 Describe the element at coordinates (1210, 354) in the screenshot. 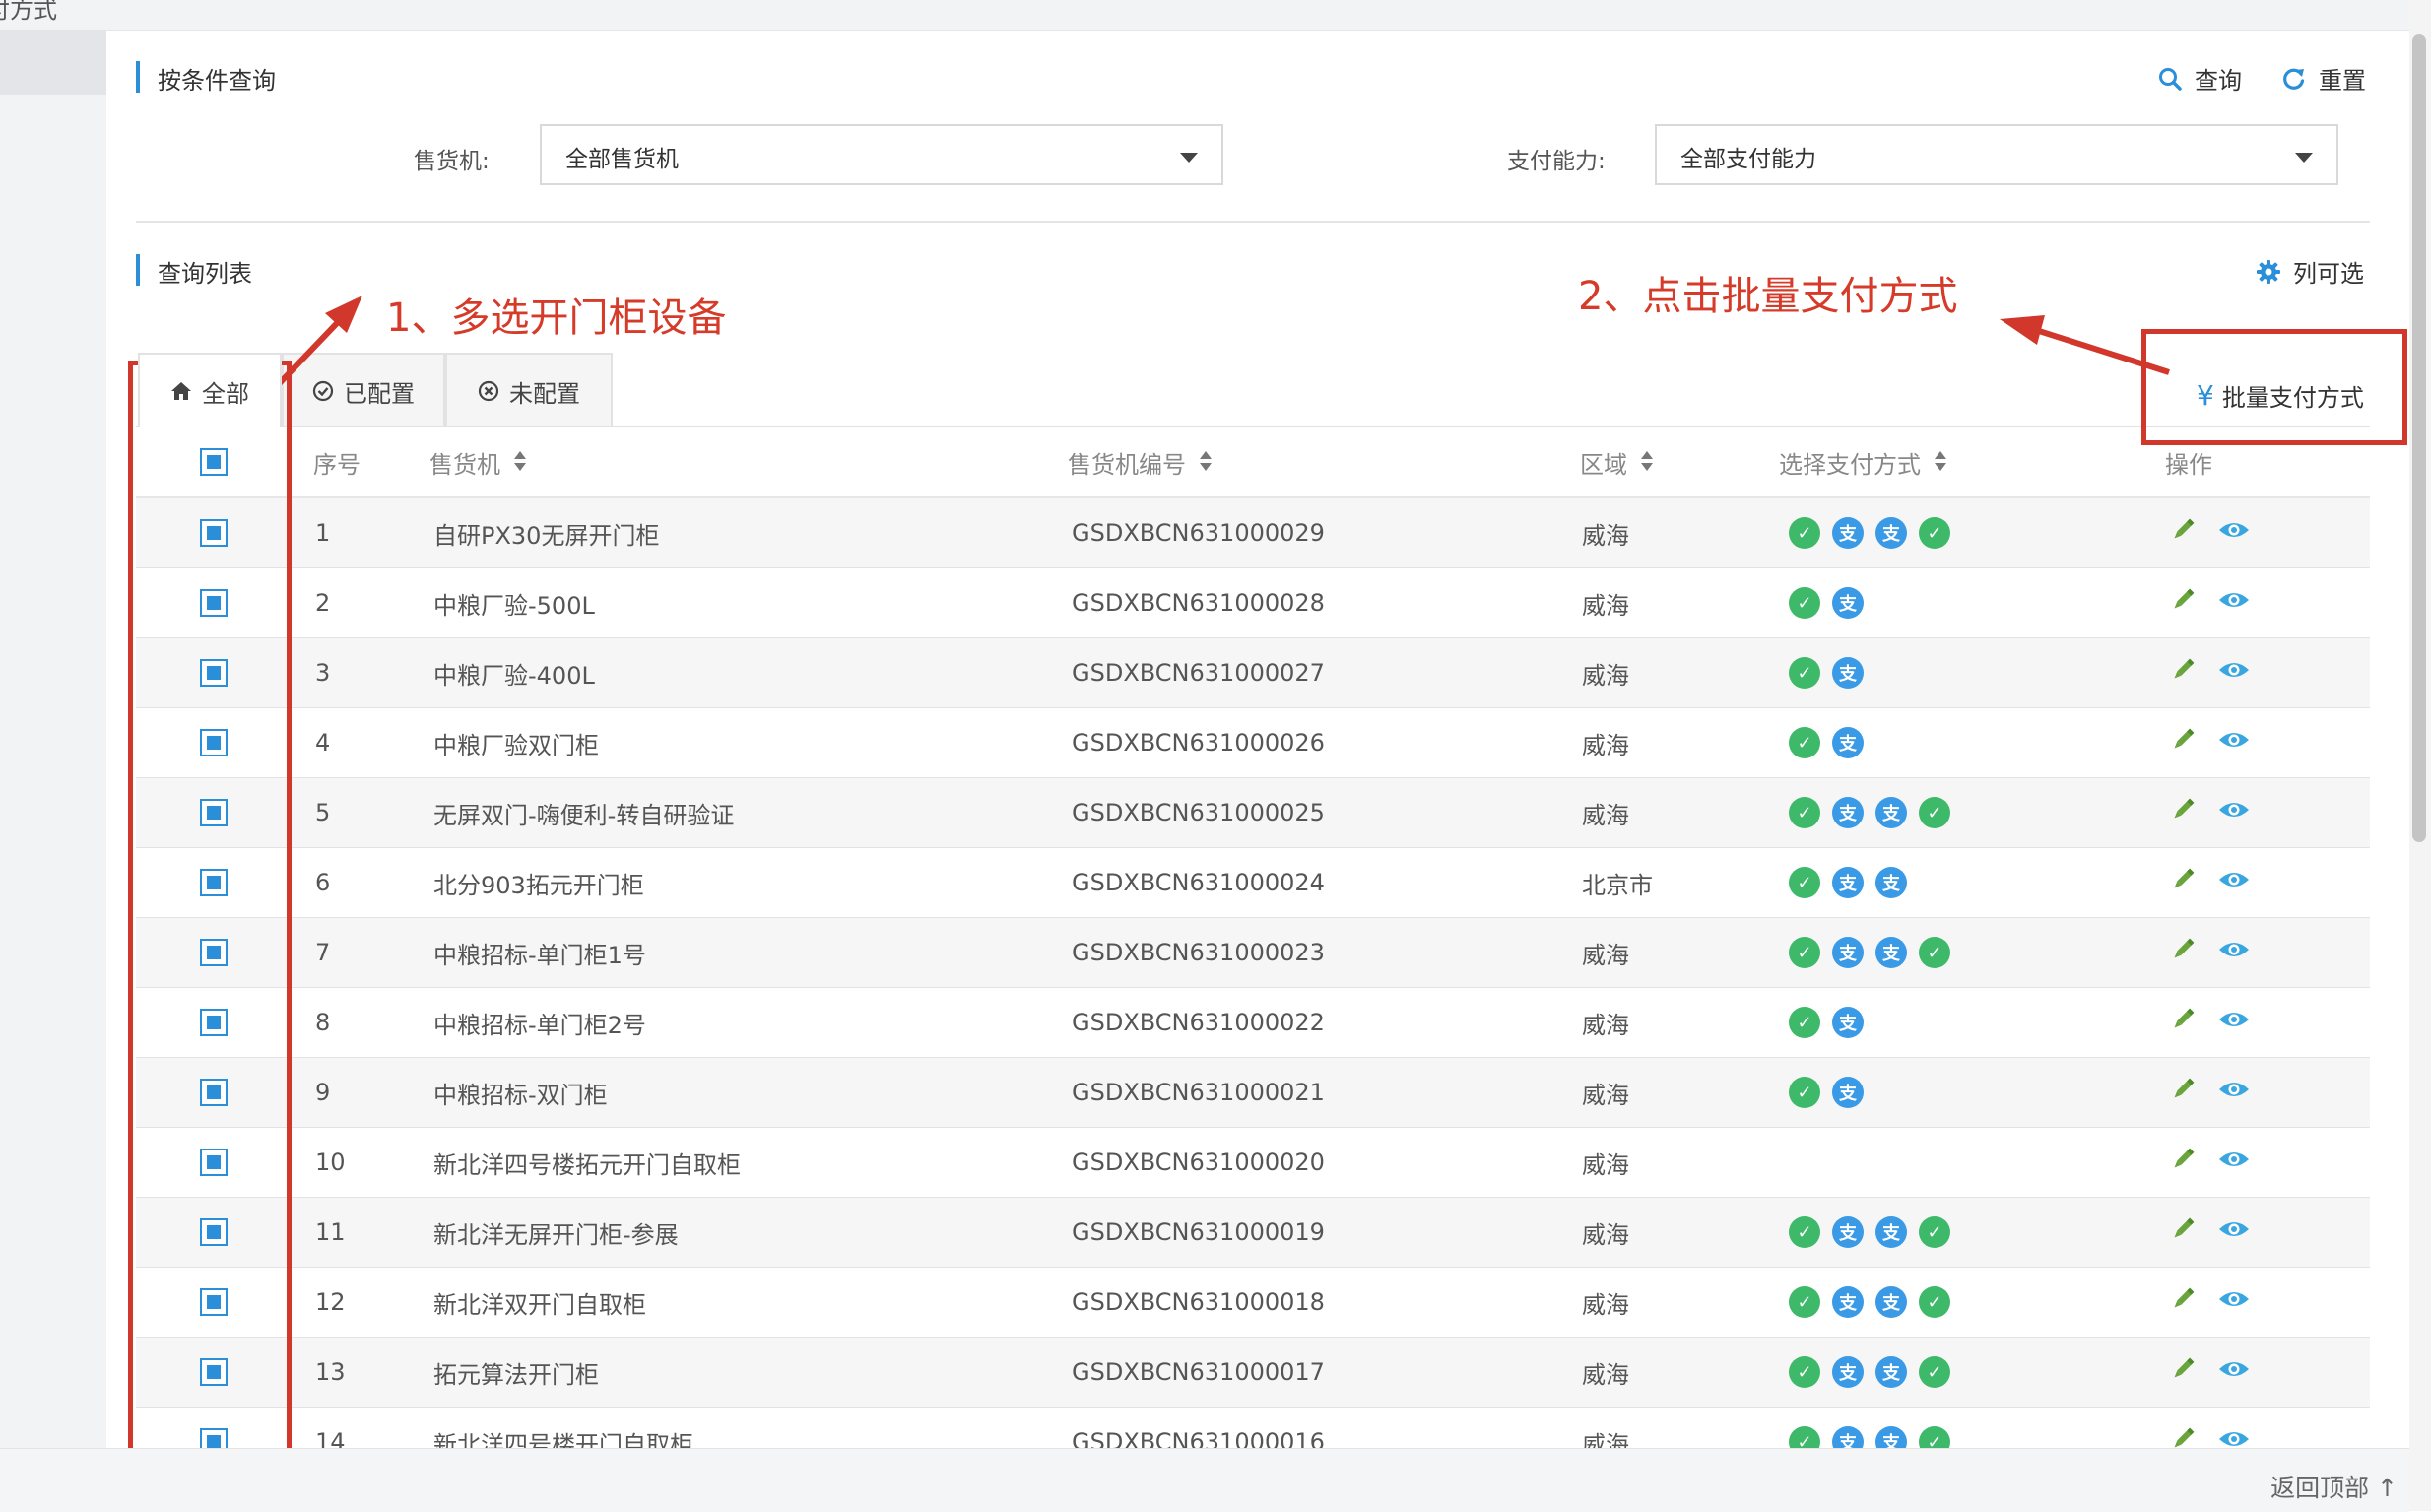

I see `annotation-arrows` at that location.